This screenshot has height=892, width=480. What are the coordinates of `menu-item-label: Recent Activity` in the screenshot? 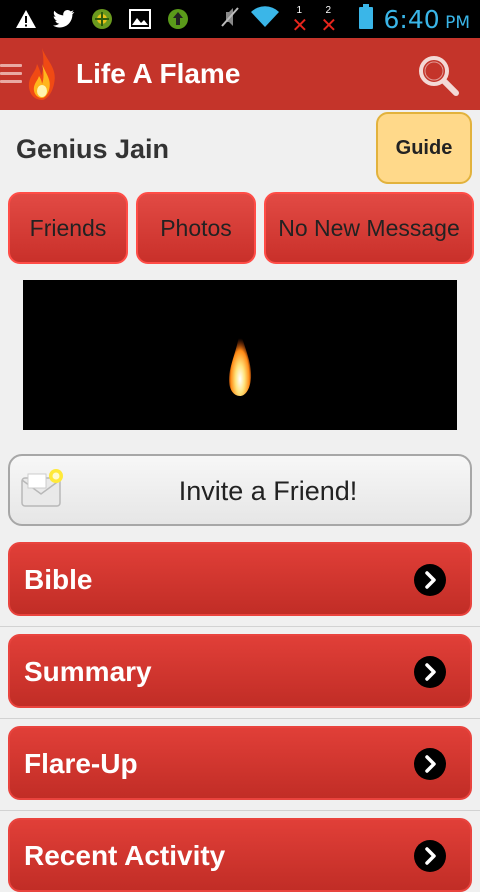 It's located at (125, 855).